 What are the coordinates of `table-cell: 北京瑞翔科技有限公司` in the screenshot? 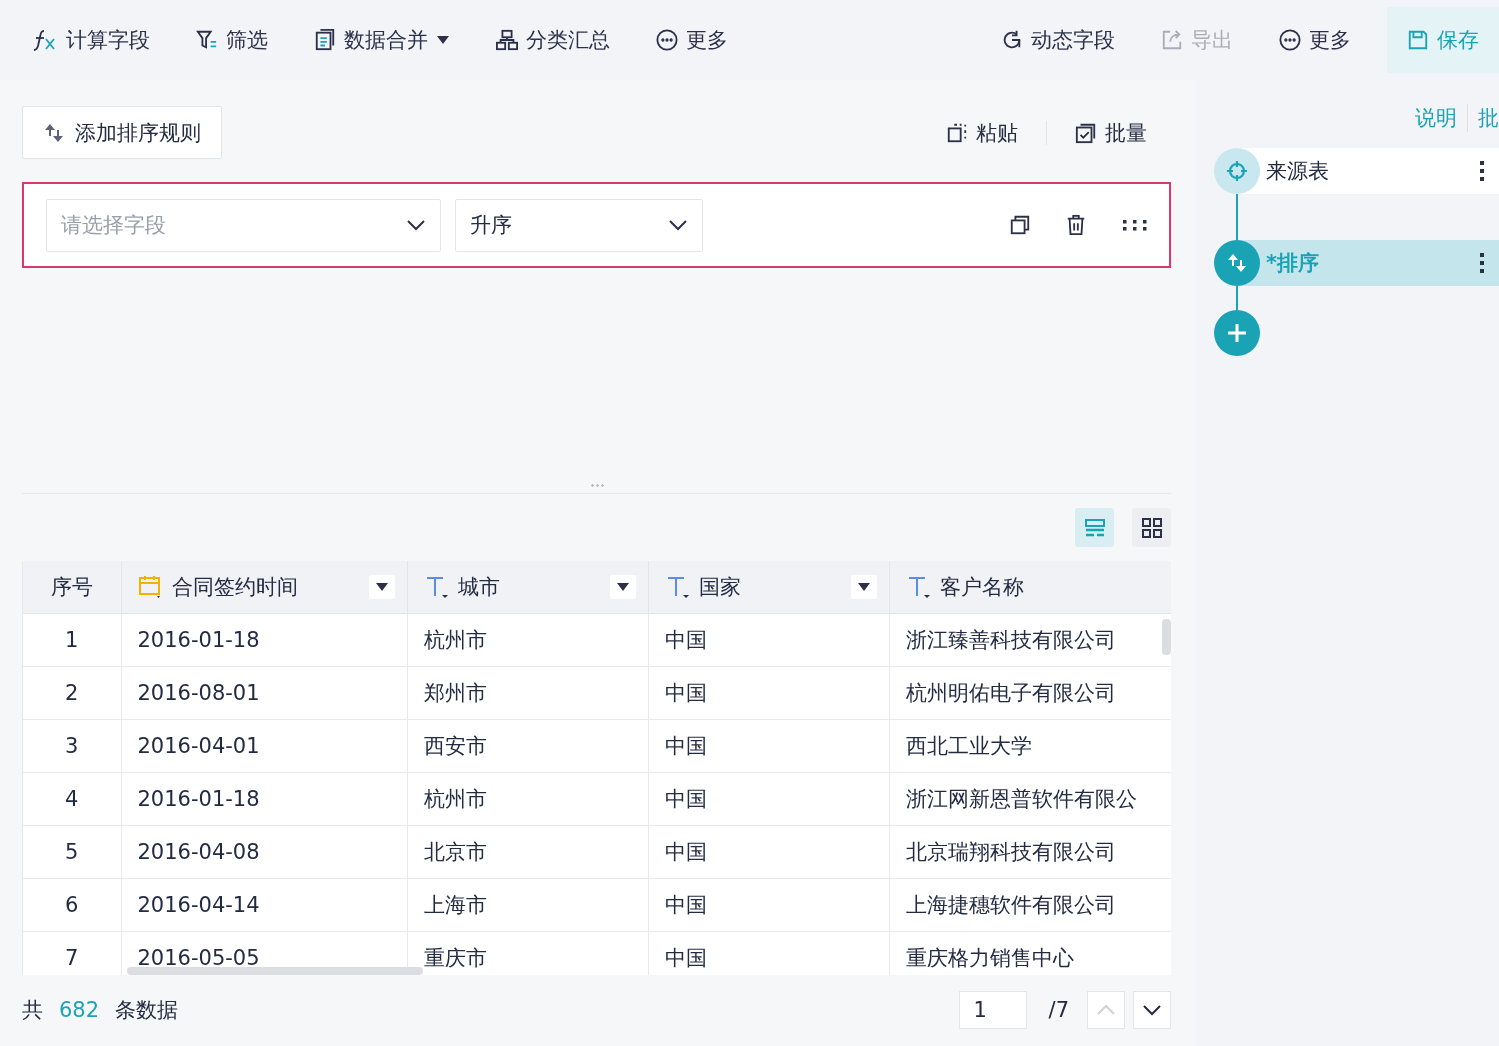 It's located at (1010, 851).